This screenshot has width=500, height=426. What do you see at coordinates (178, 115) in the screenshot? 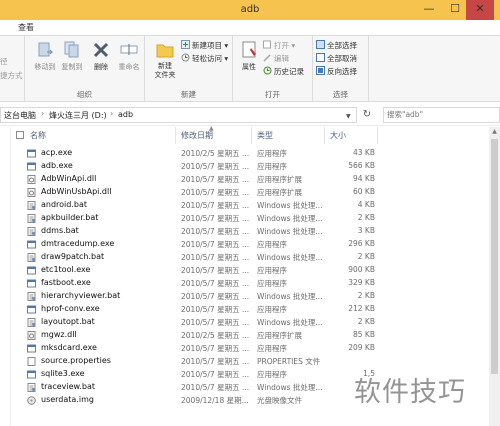
I see `address-bar: 这台电脑 › 烽火连三月 (D:) › adb ▼` at bounding box center [178, 115].